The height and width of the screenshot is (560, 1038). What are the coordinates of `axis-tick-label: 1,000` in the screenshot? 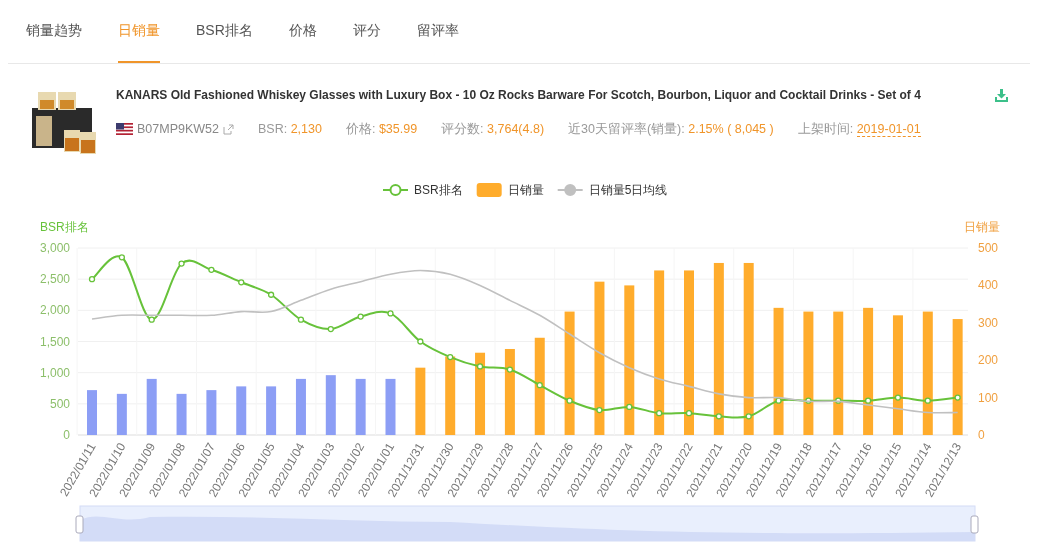 It's located at (54, 372).